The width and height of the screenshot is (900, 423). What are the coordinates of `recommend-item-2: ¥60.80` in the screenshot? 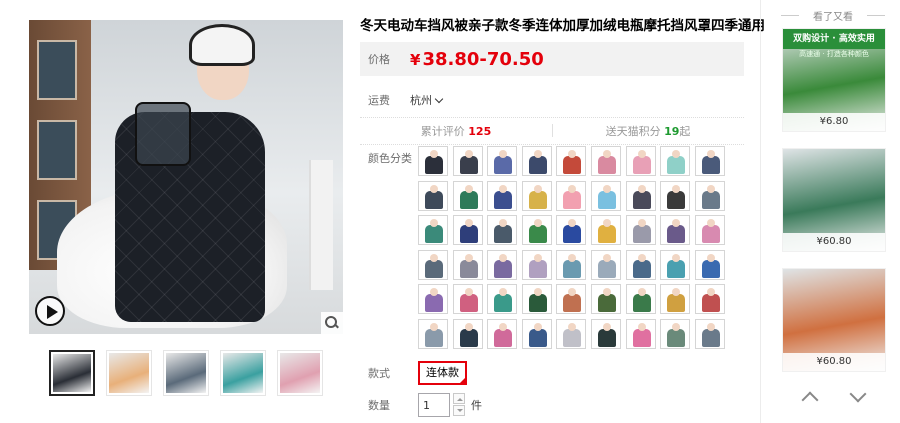 It's located at (834, 200).